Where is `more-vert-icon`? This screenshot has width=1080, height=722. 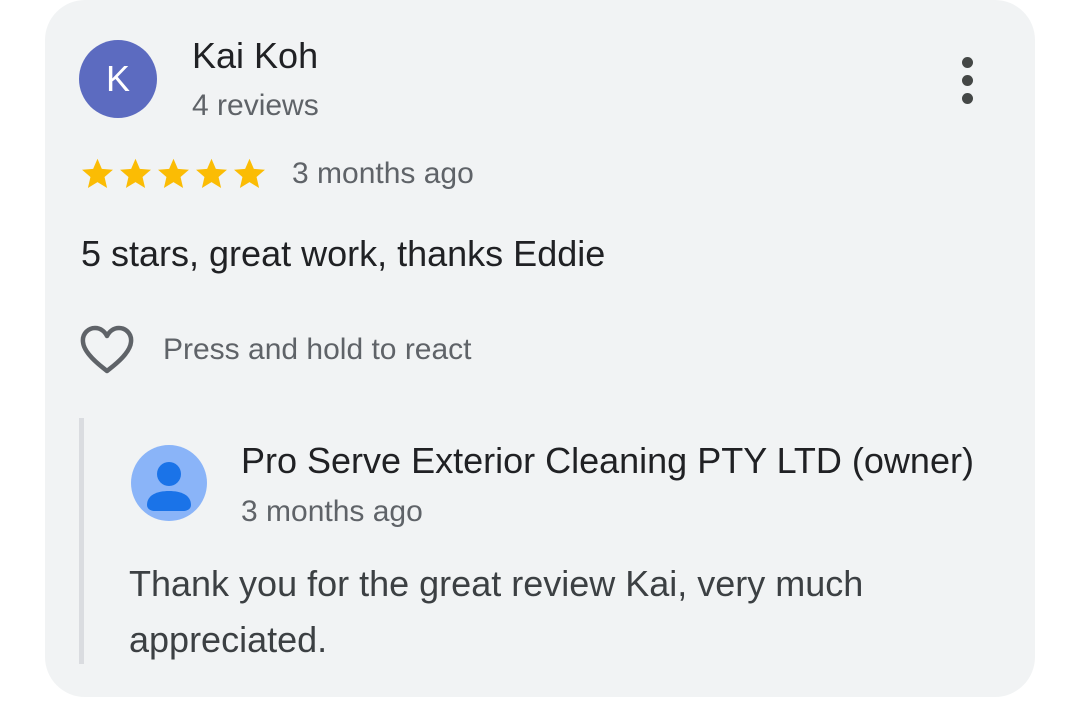 more-vert-icon is located at coordinates (967, 80).